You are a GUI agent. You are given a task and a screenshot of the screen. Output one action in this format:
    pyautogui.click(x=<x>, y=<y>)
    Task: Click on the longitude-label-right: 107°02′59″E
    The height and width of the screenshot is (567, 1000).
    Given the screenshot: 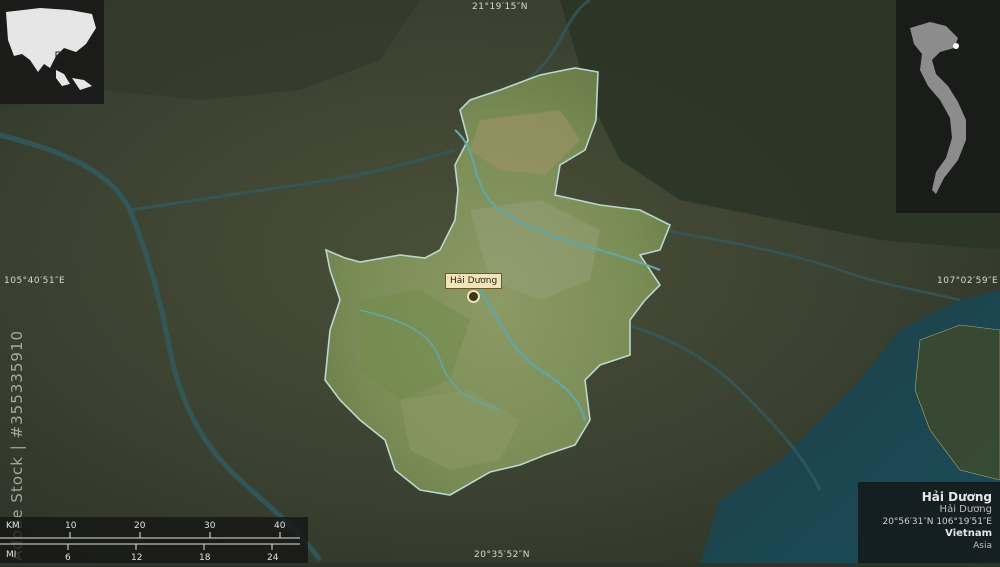 What is the action you would take?
    pyautogui.click(x=968, y=281)
    